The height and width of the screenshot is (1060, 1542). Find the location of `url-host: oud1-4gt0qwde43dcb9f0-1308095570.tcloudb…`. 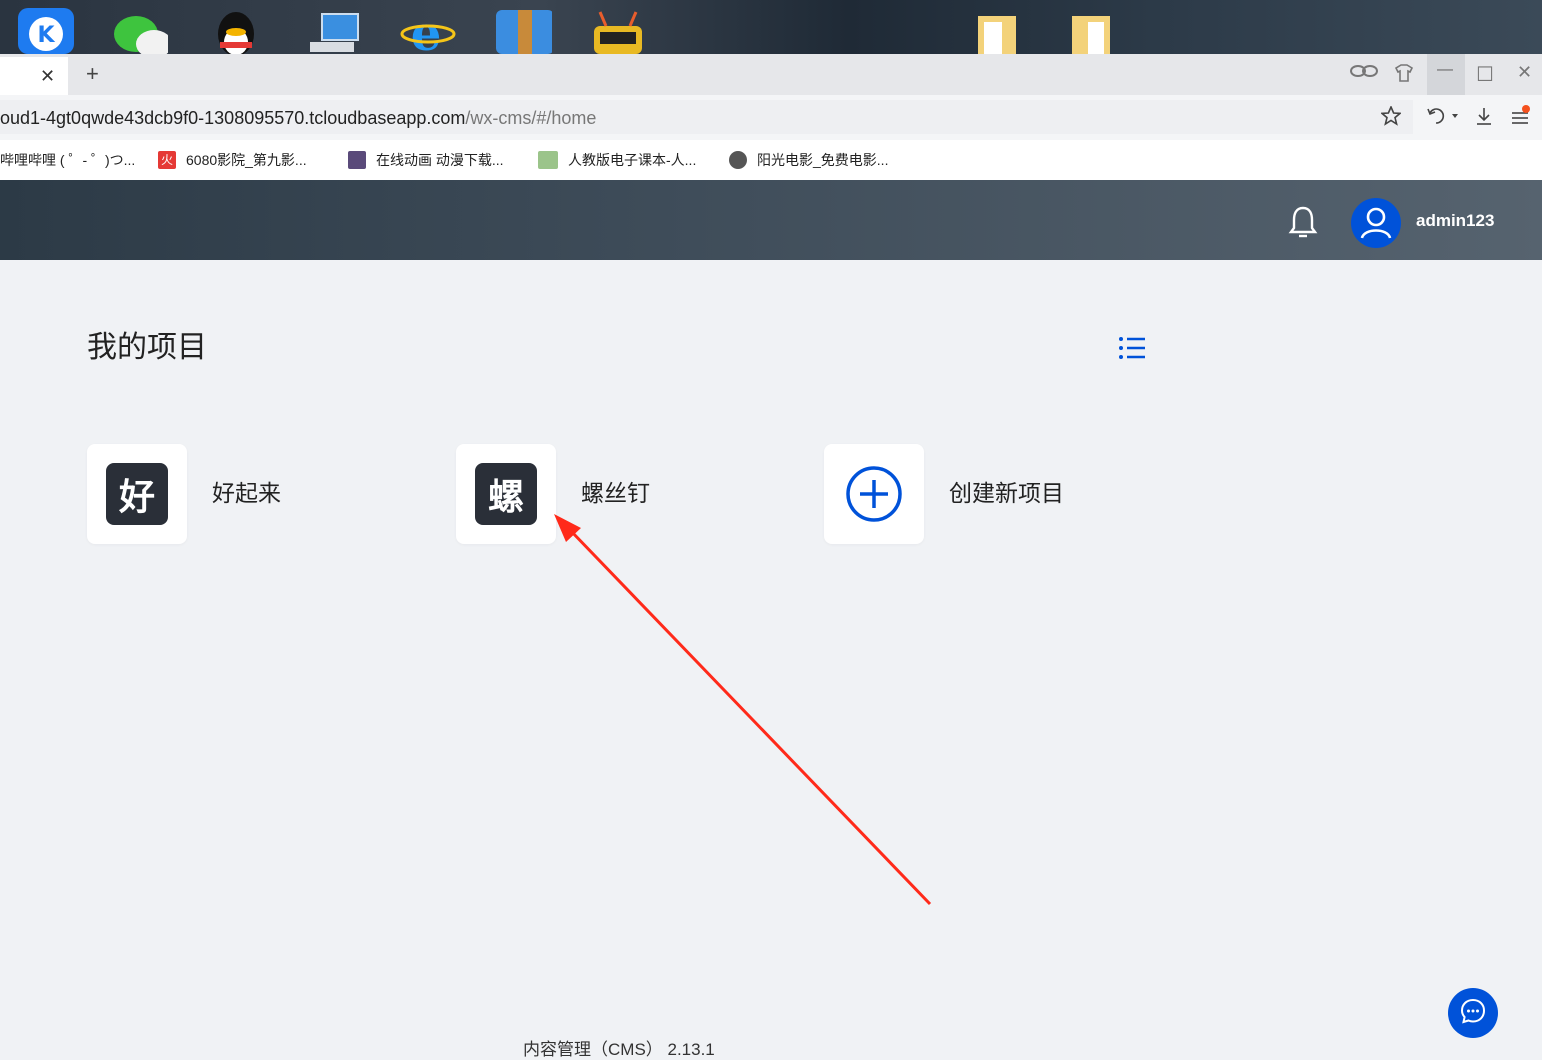

url-host: oud1-4gt0qwde43dcb9f0-1308095570.tcloudb… is located at coordinates (233, 118).